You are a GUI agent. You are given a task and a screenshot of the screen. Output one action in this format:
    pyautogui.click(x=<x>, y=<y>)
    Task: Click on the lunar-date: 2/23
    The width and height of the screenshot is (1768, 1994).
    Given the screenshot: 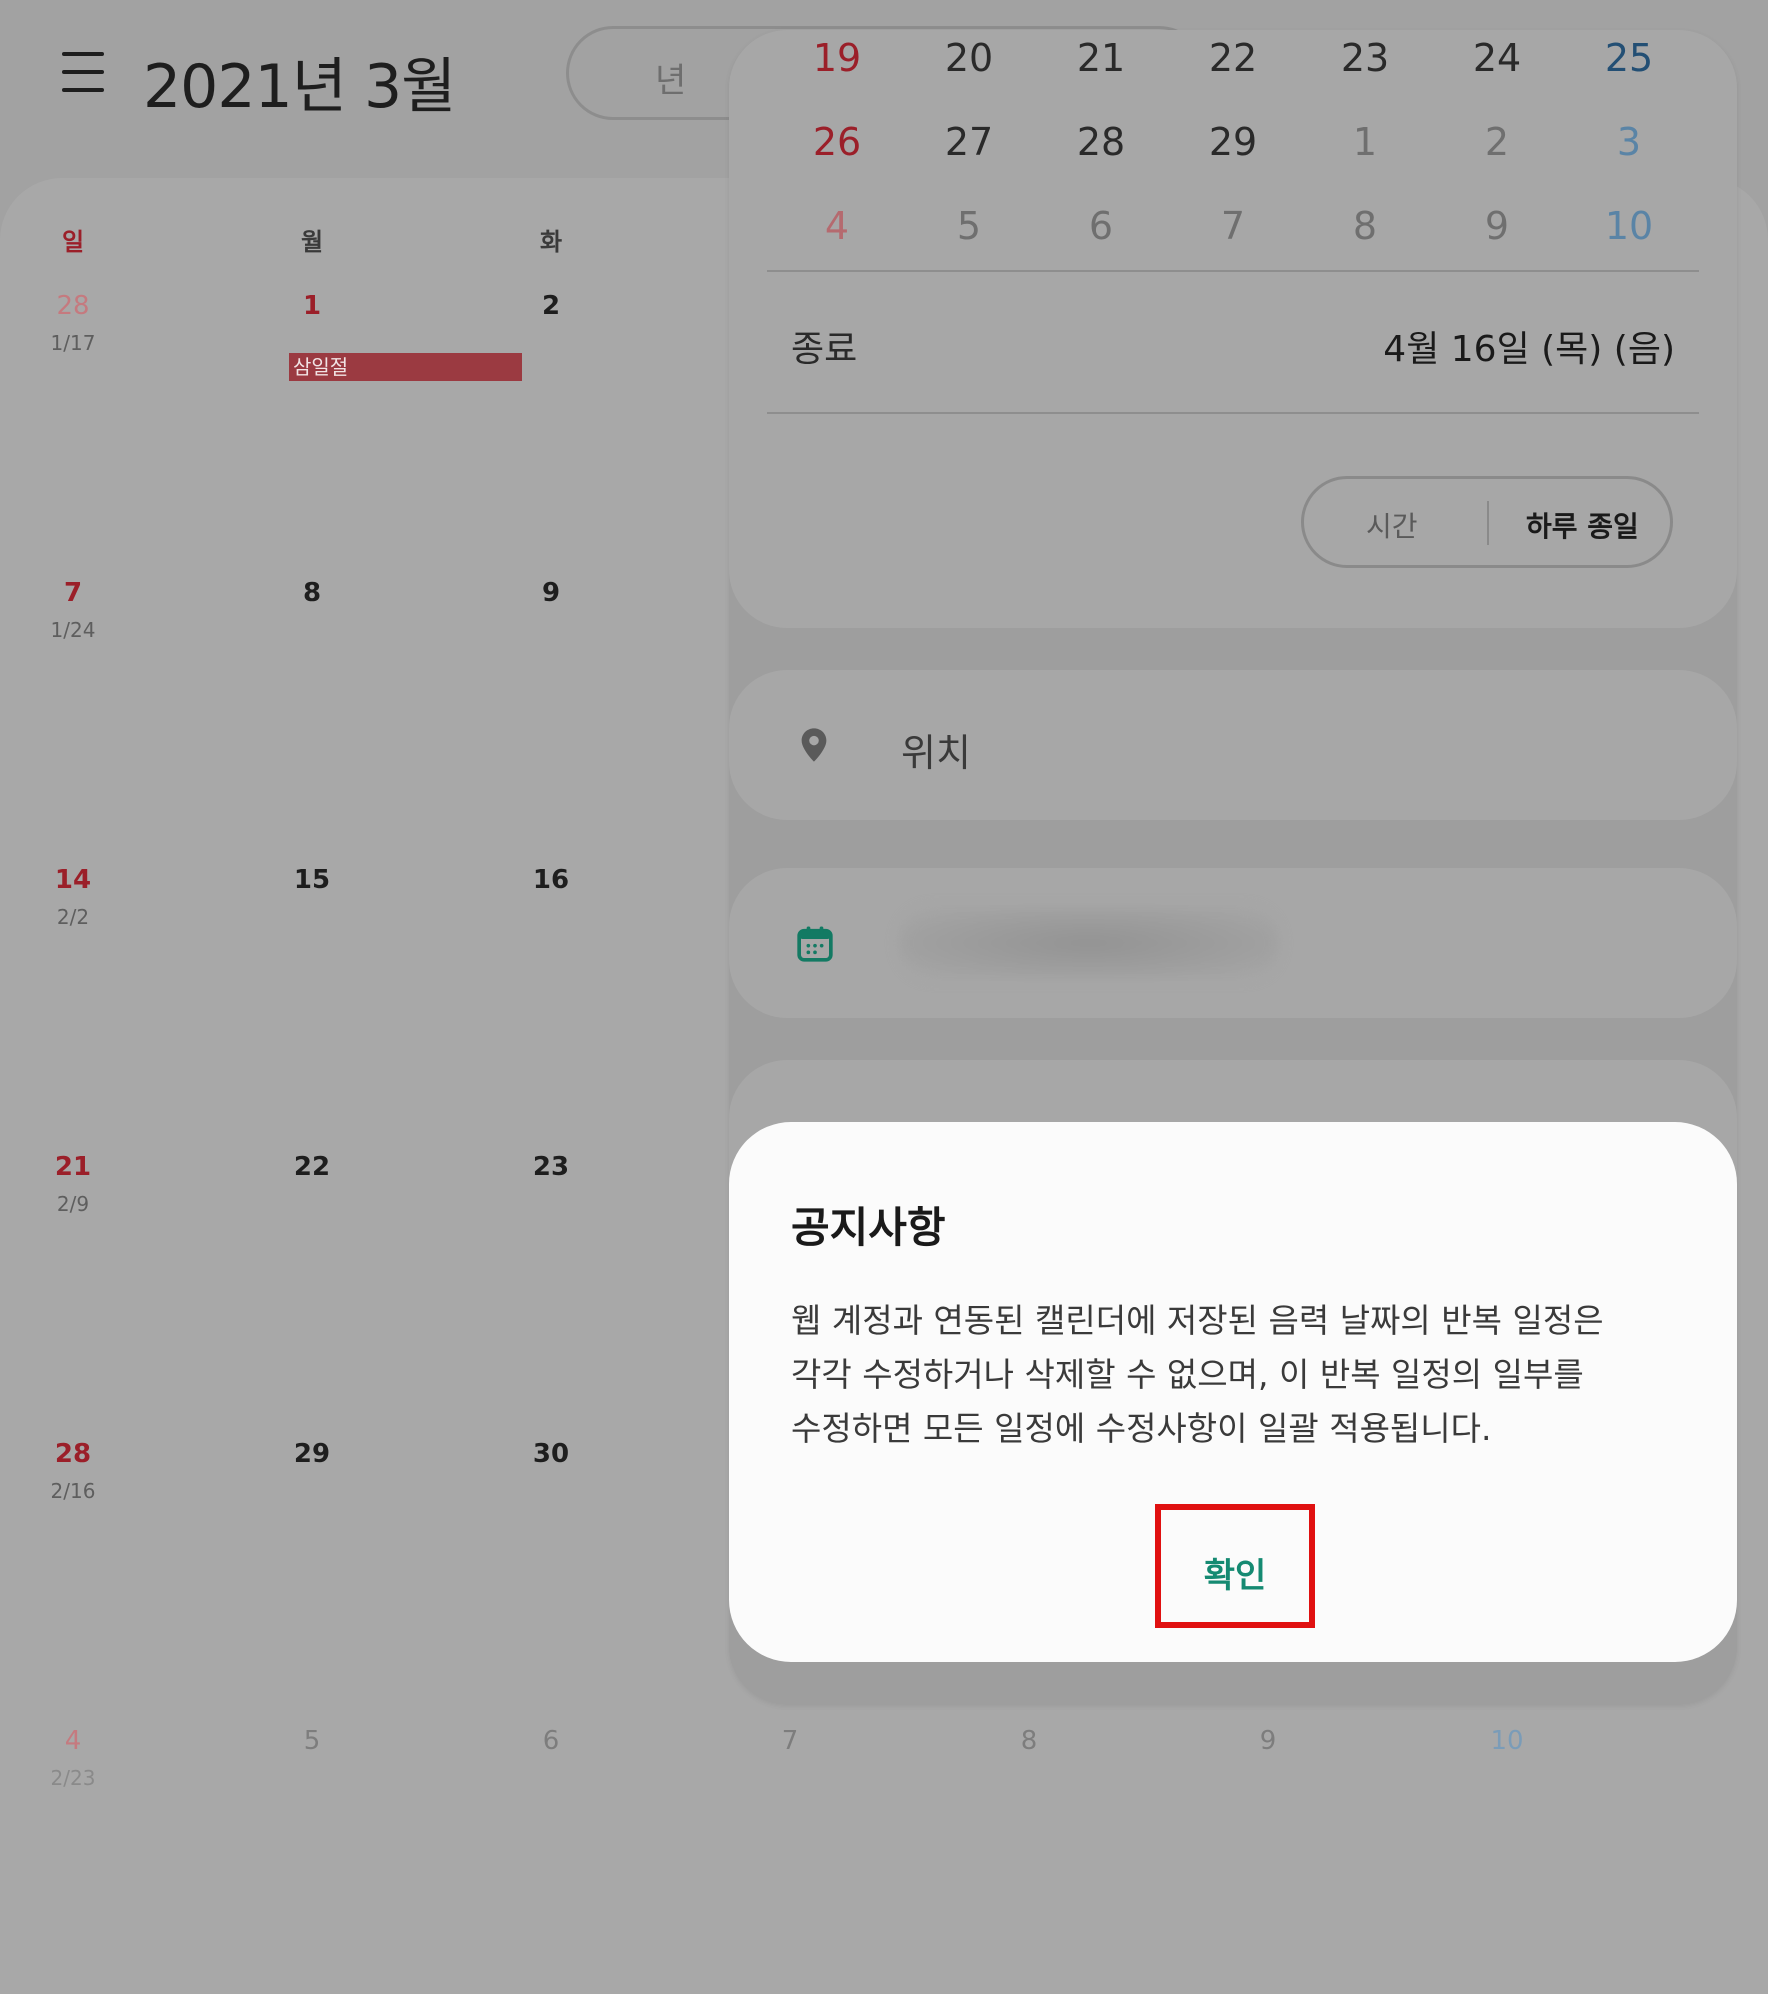 What is the action you would take?
    pyautogui.click(x=73, y=1778)
    